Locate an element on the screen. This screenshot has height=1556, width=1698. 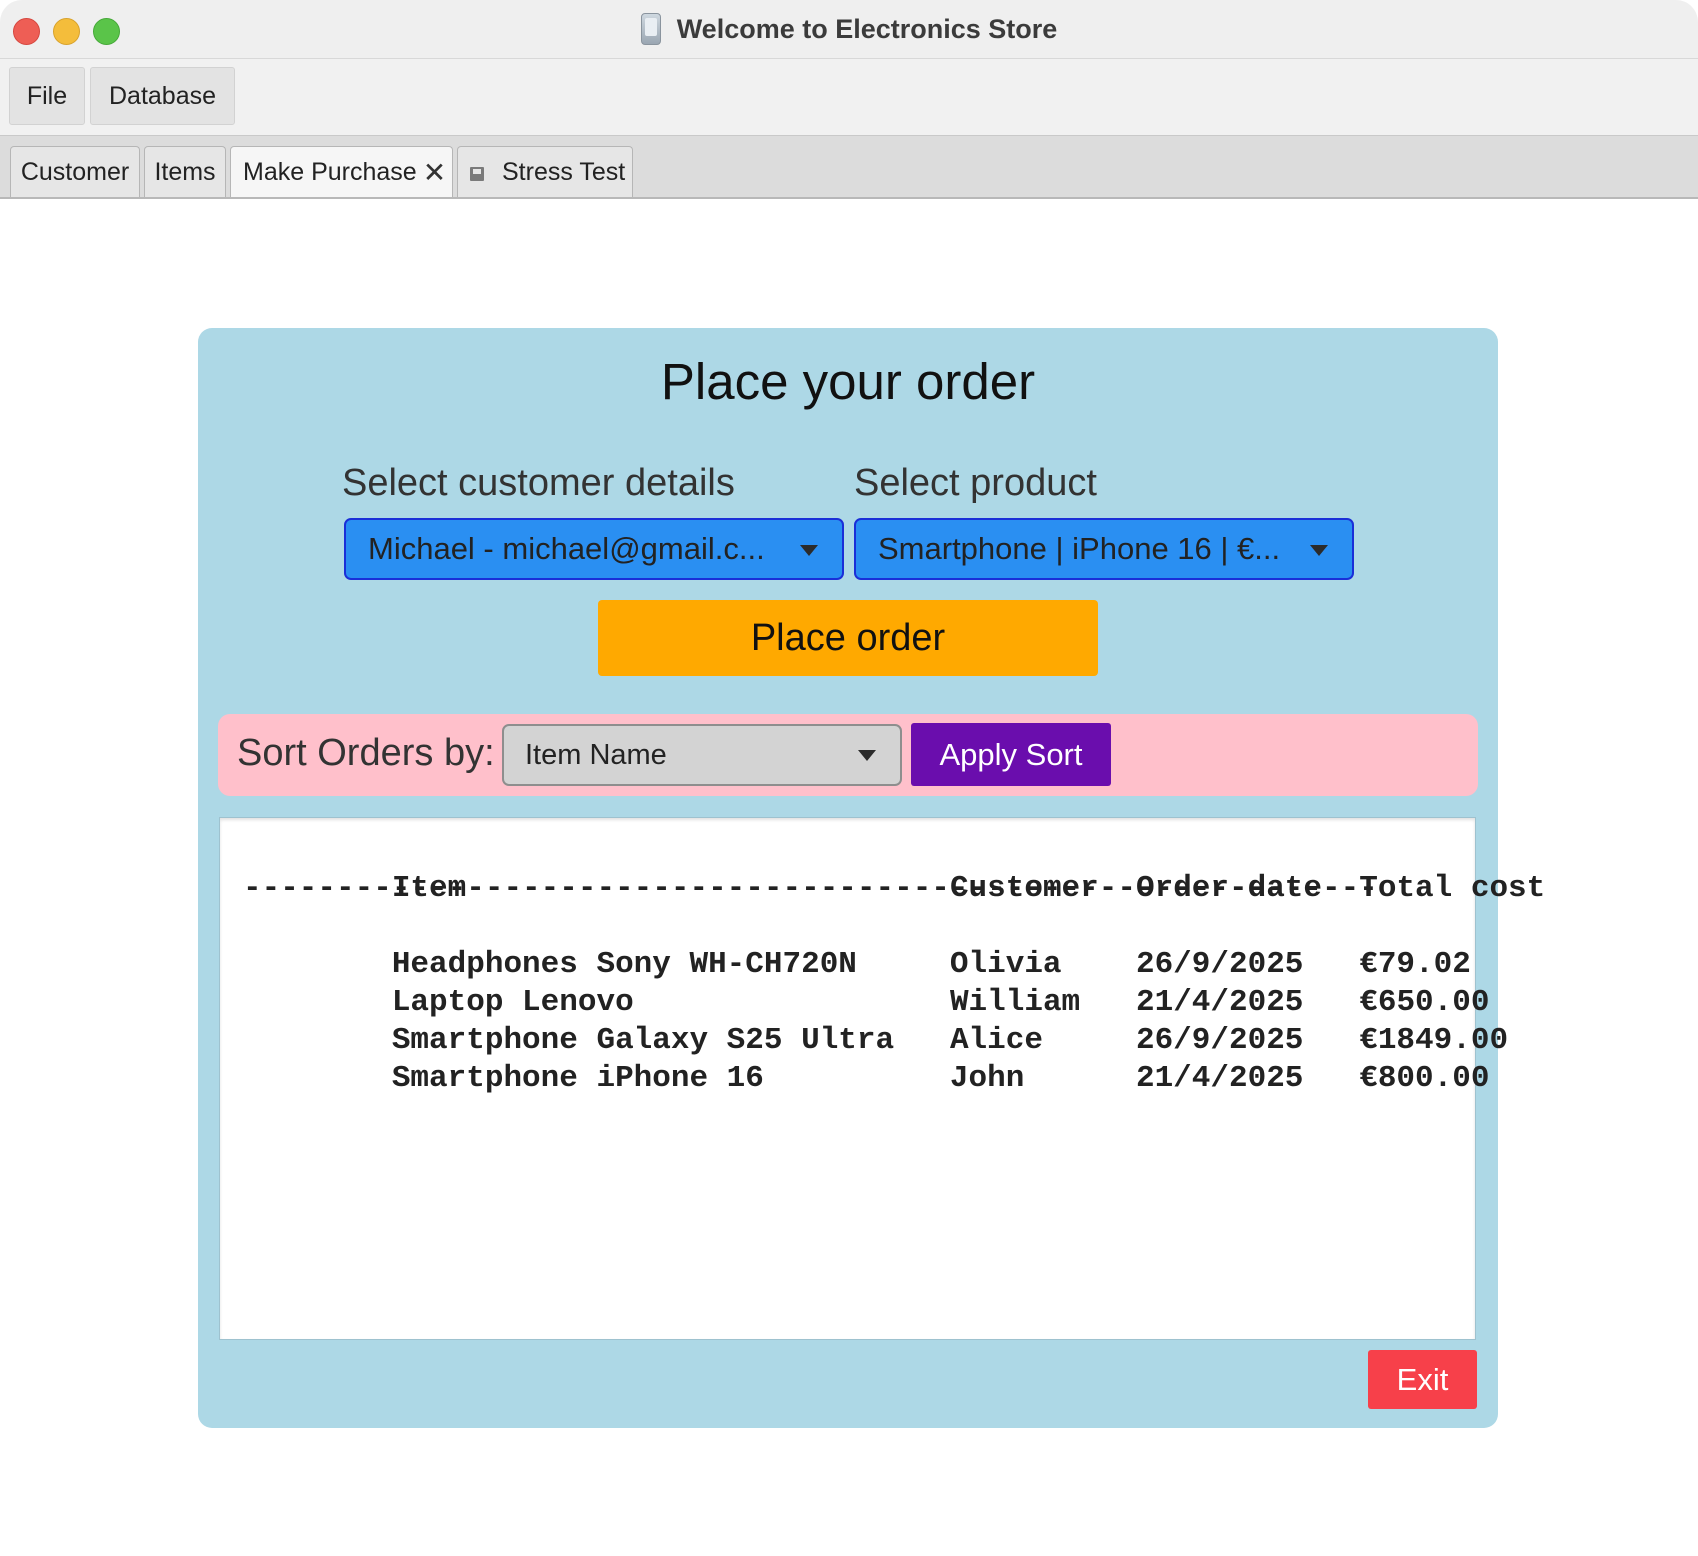
tab-make-purchase: Make Purchase ✕ is located at coordinates (341, 171).